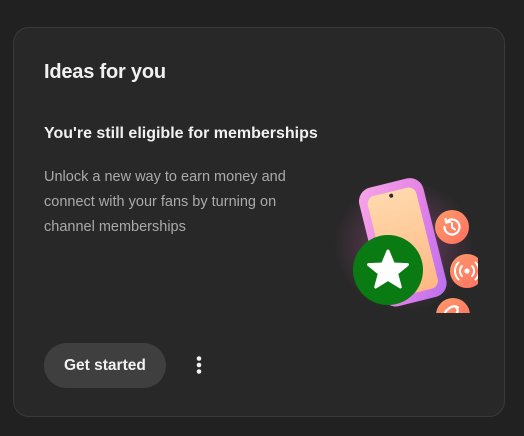 This screenshot has width=524, height=436. Describe the element at coordinates (452, 227) in the screenshot. I see `history-icon` at that location.